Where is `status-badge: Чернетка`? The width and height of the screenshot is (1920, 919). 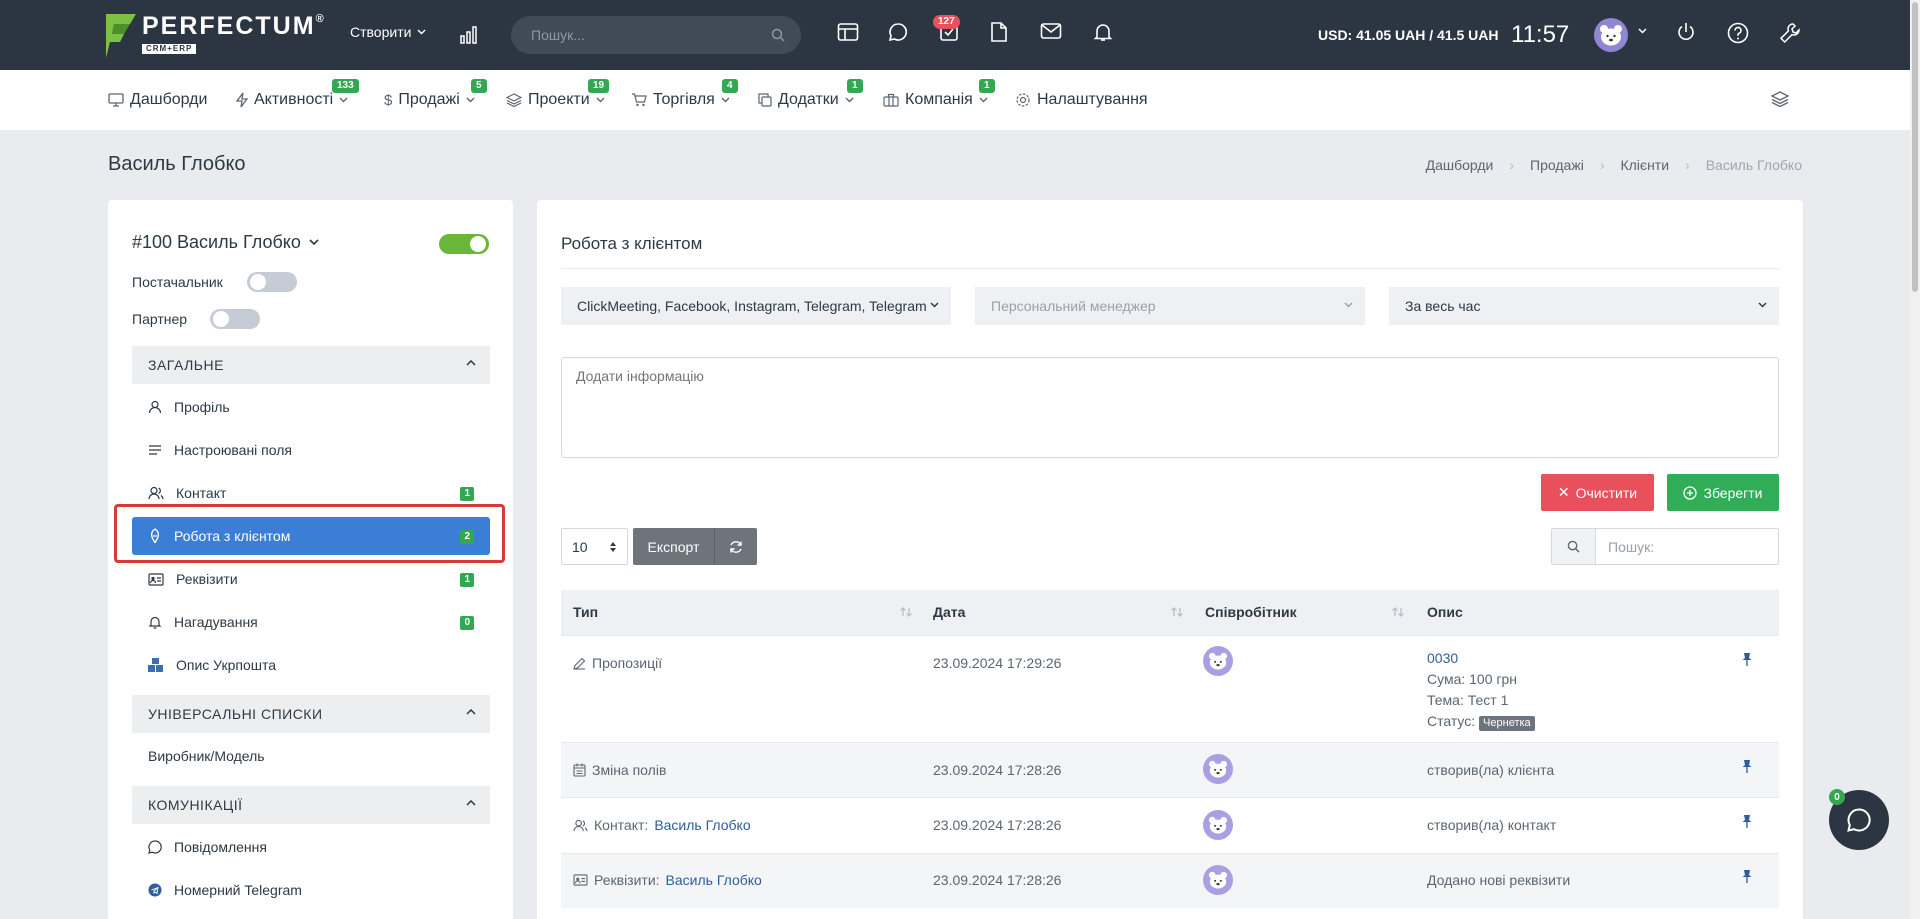 status-badge: Чернетка is located at coordinates (1507, 723).